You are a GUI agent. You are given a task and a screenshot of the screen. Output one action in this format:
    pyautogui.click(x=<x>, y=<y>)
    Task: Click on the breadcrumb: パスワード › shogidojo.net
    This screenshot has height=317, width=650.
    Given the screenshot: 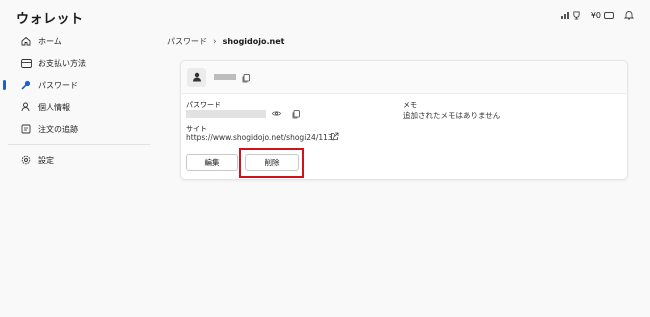 What is the action you would take?
    pyautogui.click(x=225, y=41)
    